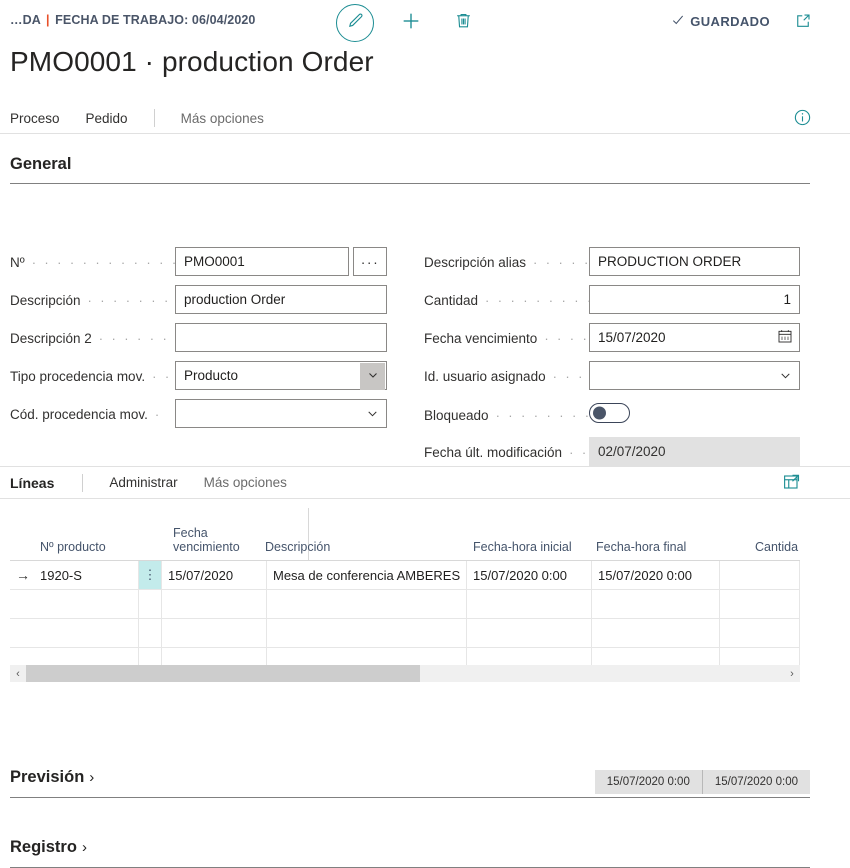 Image resolution: width=850 pixels, height=868 pixels. Describe the element at coordinates (222, 118) in the screenshot. I see `action-item-mas-opciones: Más opciones` at that location.